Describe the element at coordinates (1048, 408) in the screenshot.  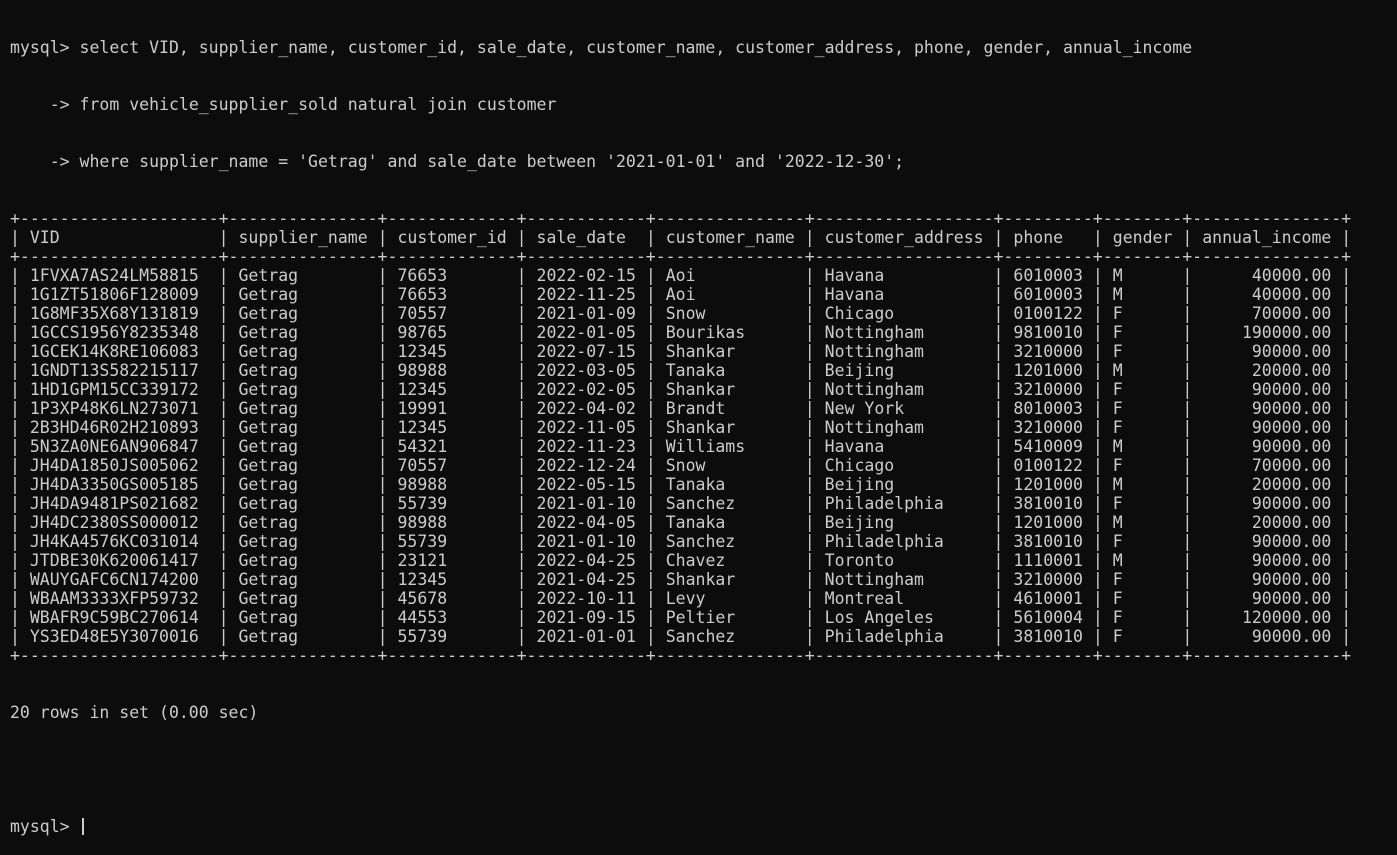
I see `table-cell: 8010003` at that location.